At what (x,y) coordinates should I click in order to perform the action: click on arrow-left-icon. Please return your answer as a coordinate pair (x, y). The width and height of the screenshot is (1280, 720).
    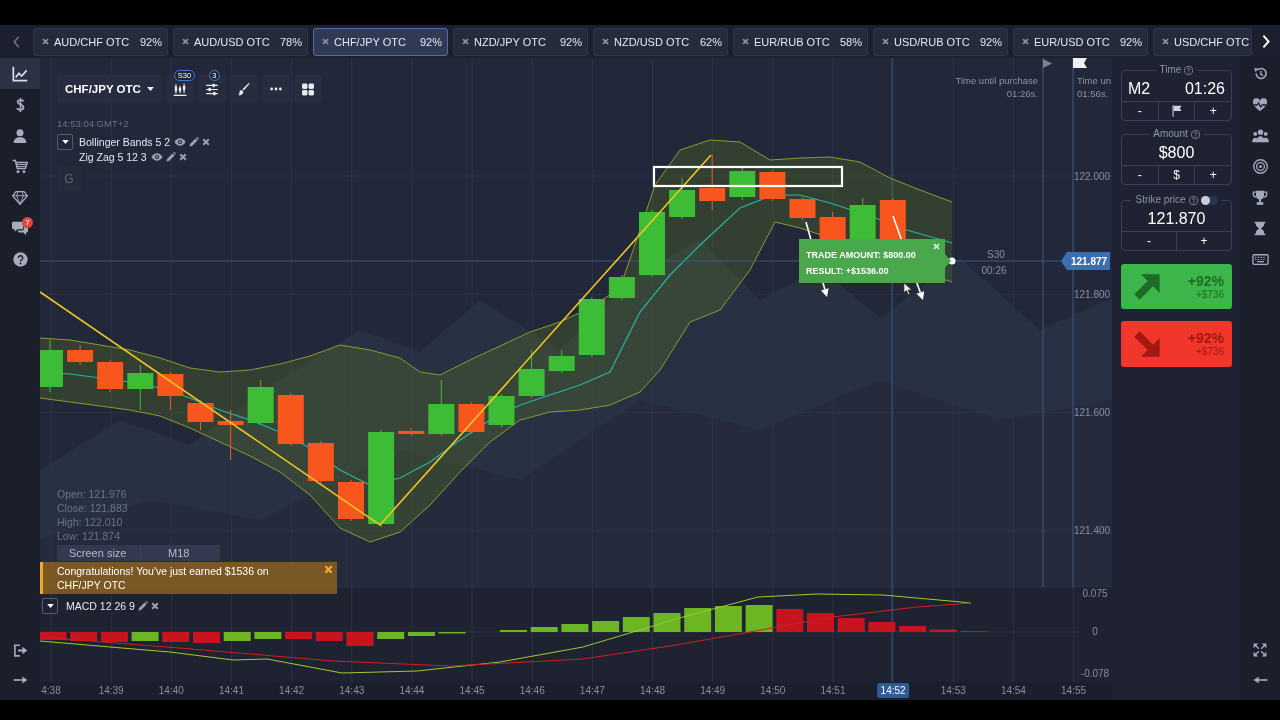
    Looking at the image, I should click on (1260, 680).